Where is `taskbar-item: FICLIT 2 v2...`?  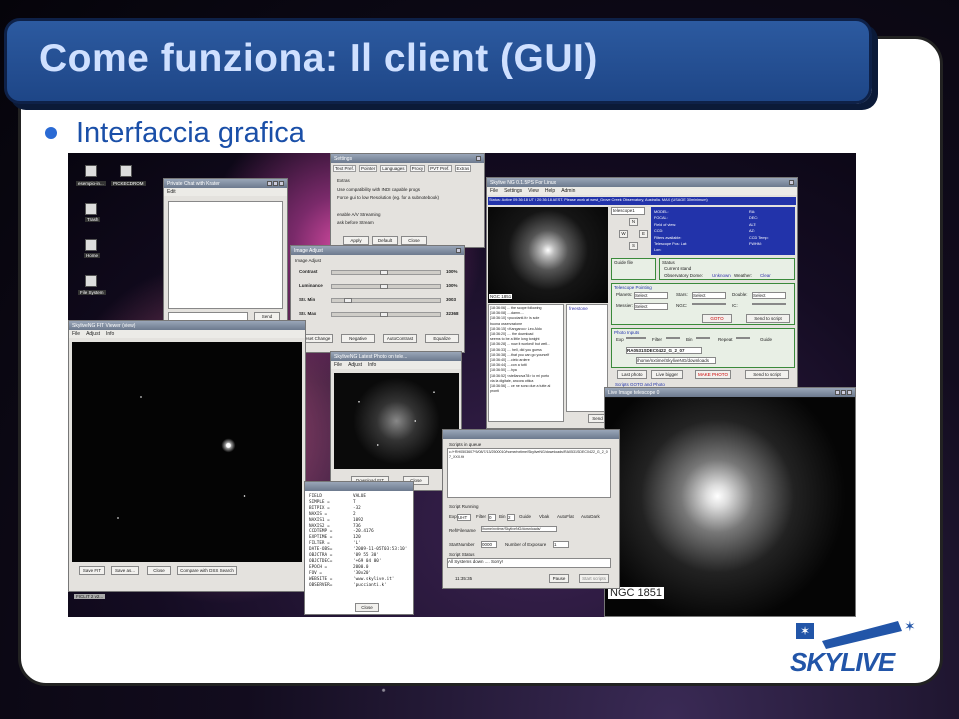 taskbar-item: FICLIT 2 v2... is located at coordinates (90, 596).